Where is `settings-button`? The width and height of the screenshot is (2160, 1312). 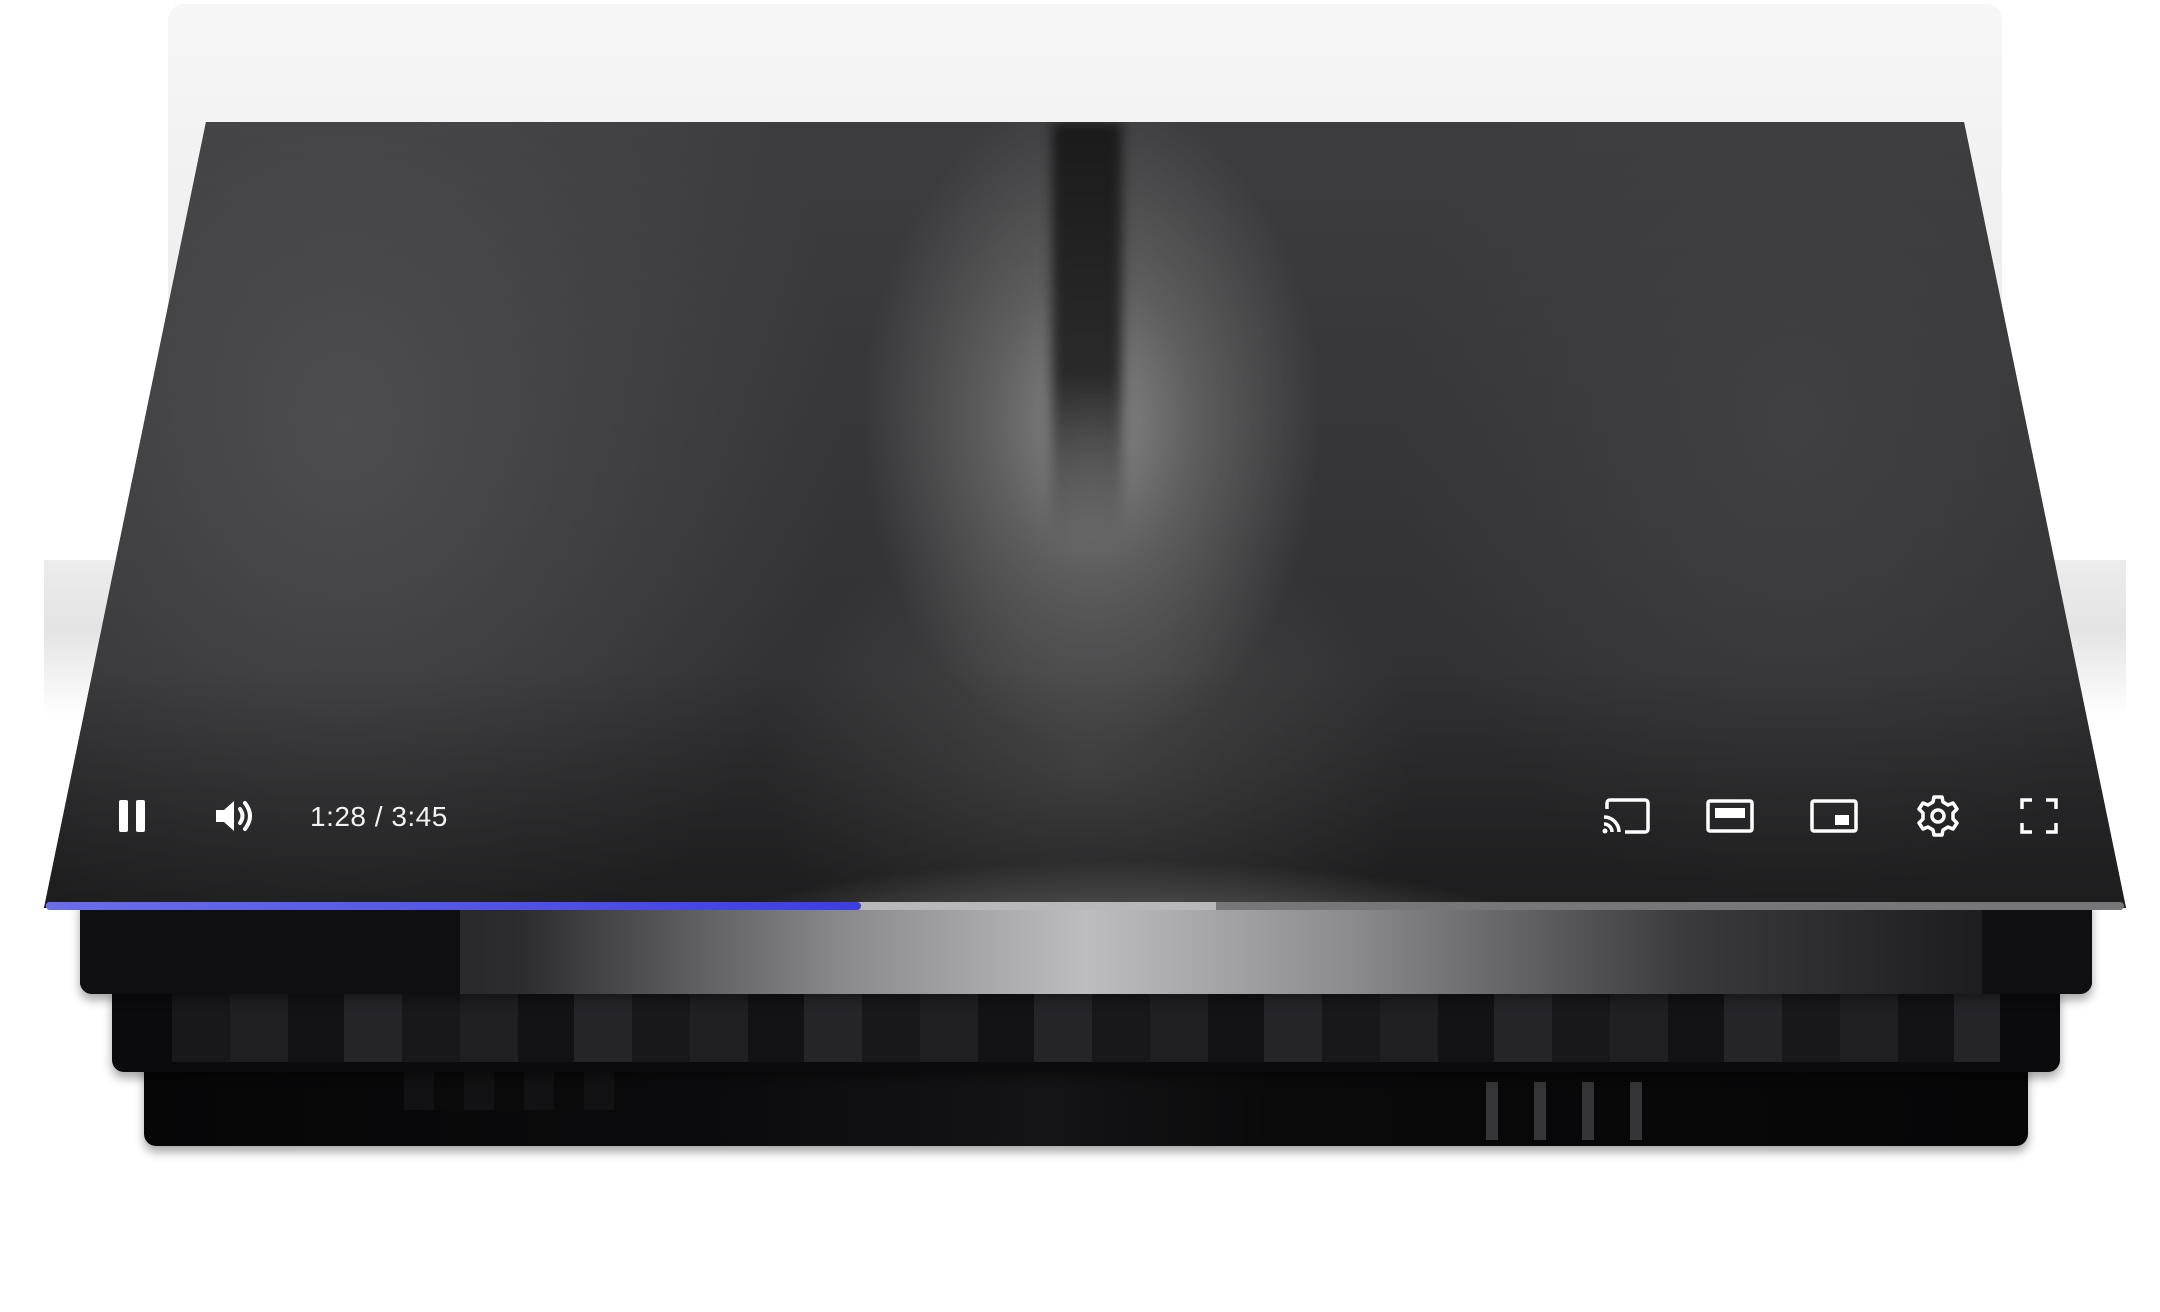 settings-button is located at coordinates (1938, 816).